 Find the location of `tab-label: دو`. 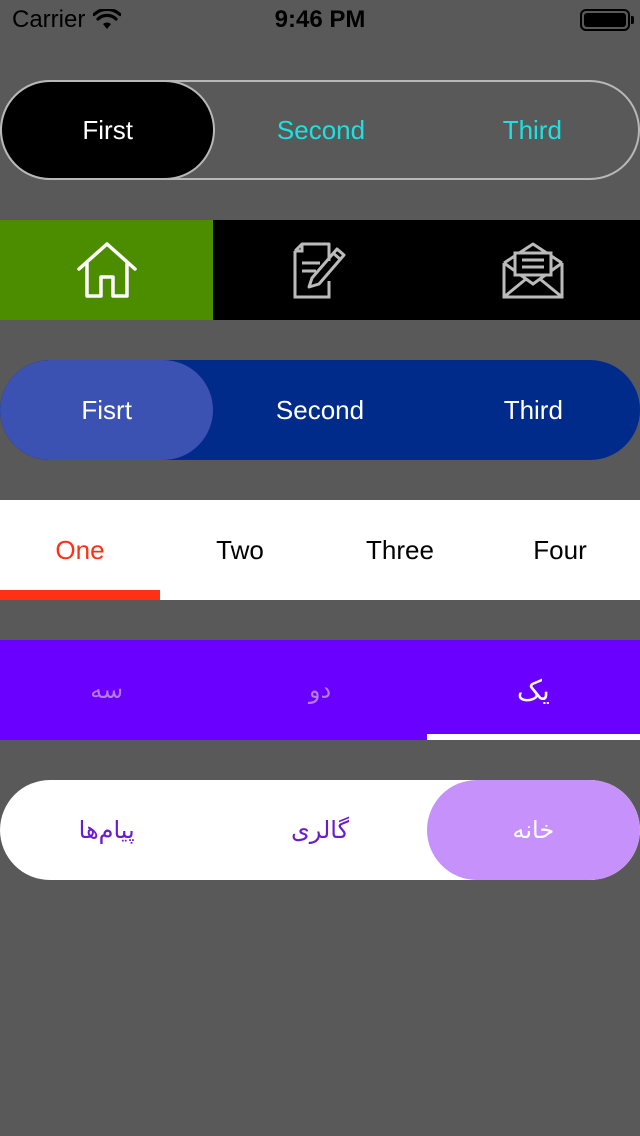

tab-label: دو is located at coordinates (320, 690).